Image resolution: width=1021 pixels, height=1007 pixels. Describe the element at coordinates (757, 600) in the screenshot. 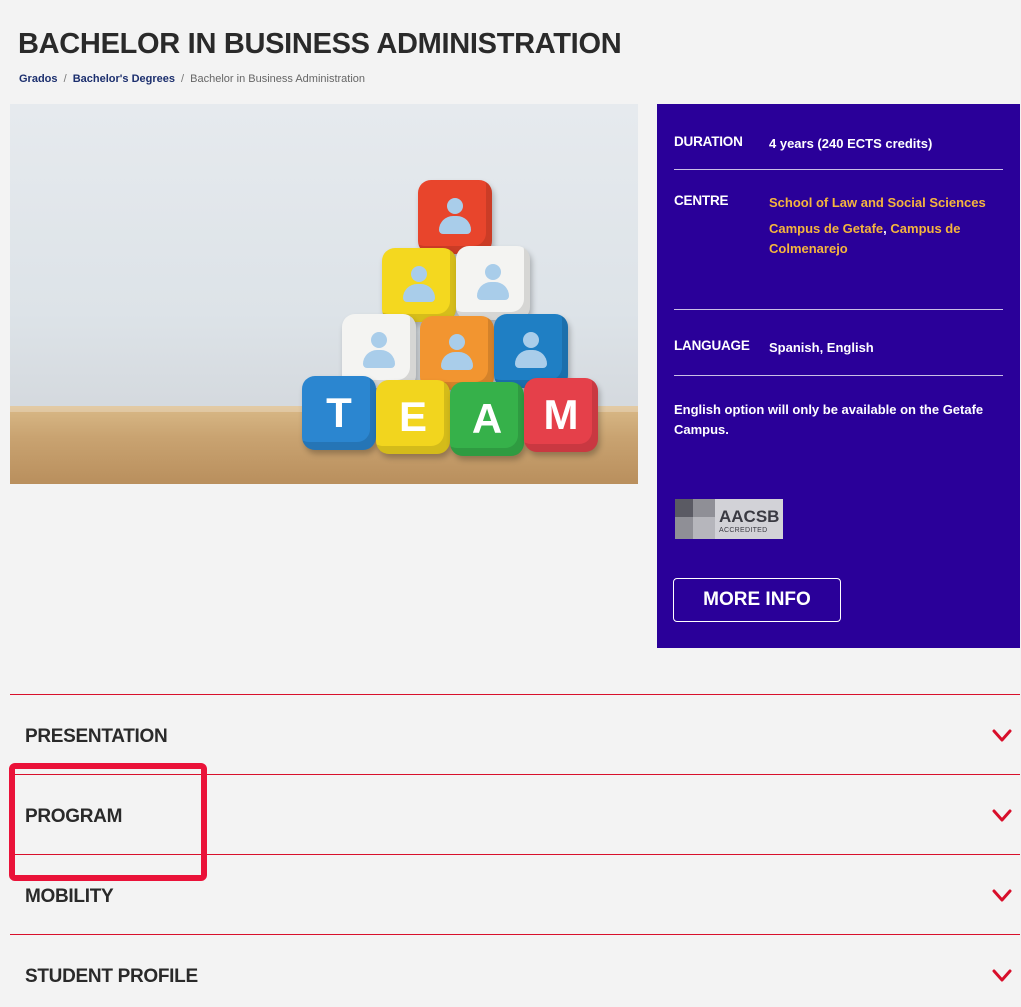

I see `more-info-button: MORE INFO` at that location.